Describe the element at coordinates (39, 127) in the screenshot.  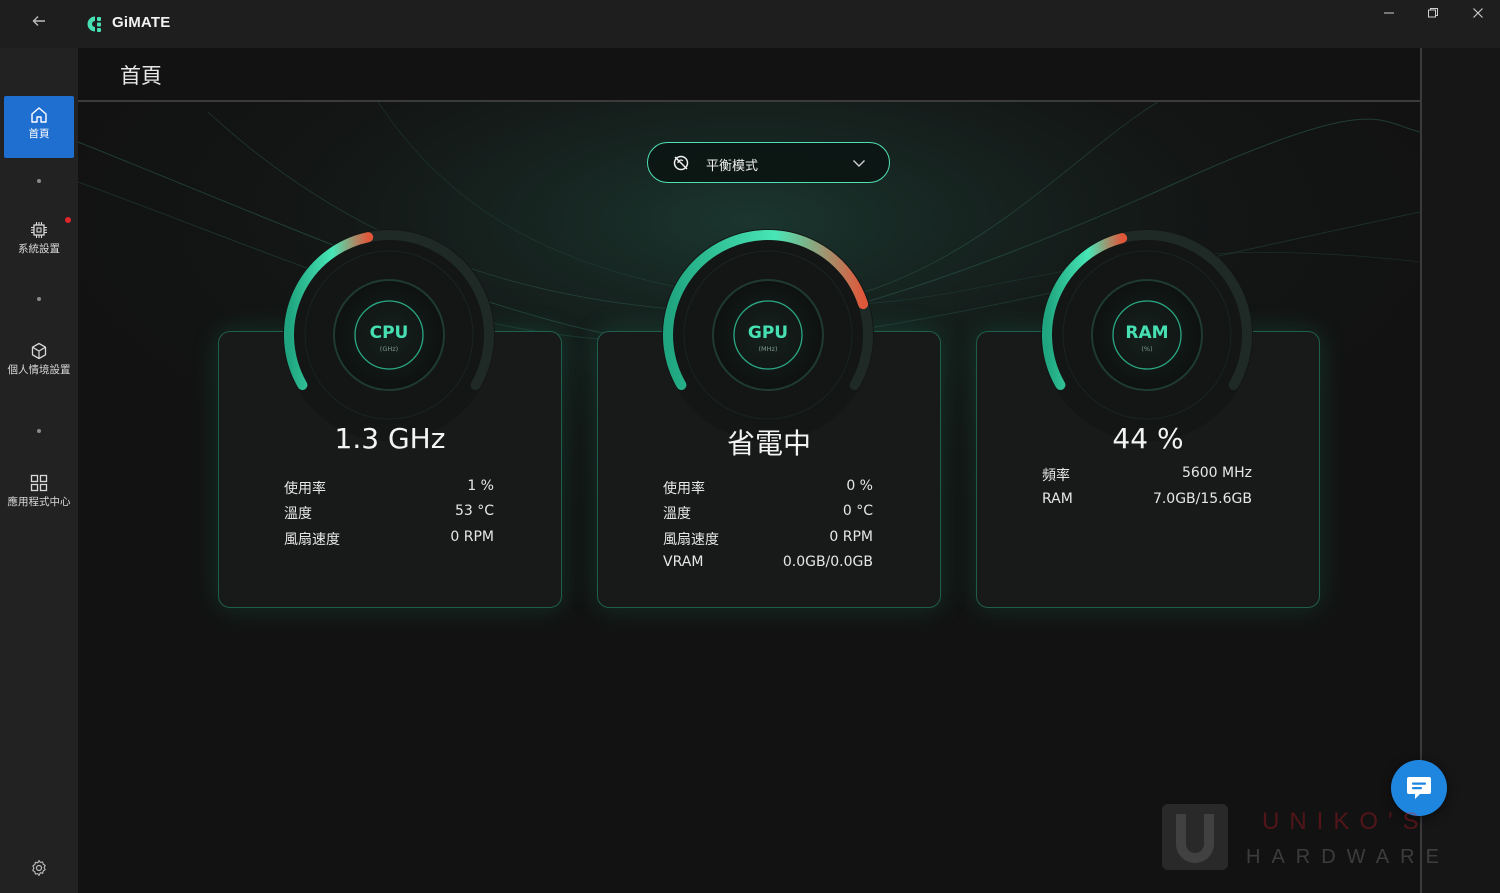
I see `sidebar-item-home: 首頁` at that location.